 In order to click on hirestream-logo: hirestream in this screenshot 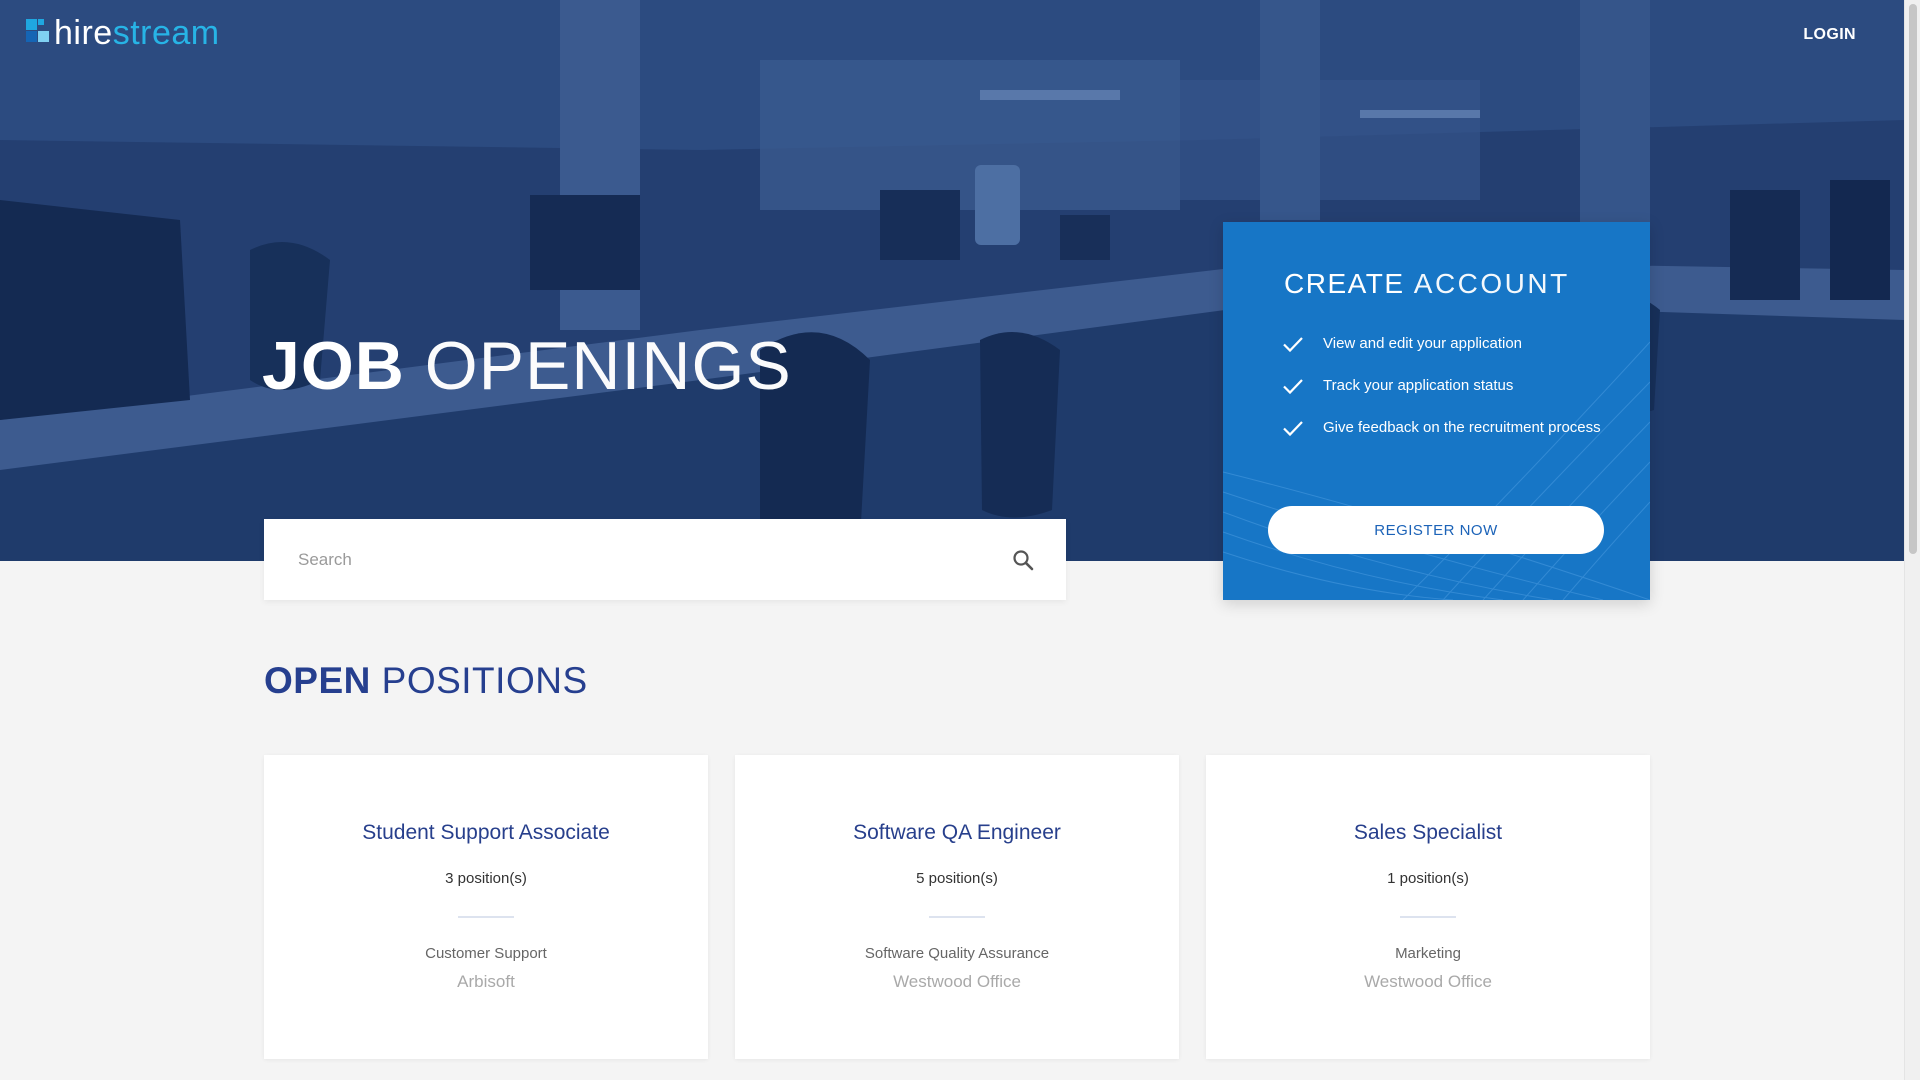, I will do `click(123, 33)`.